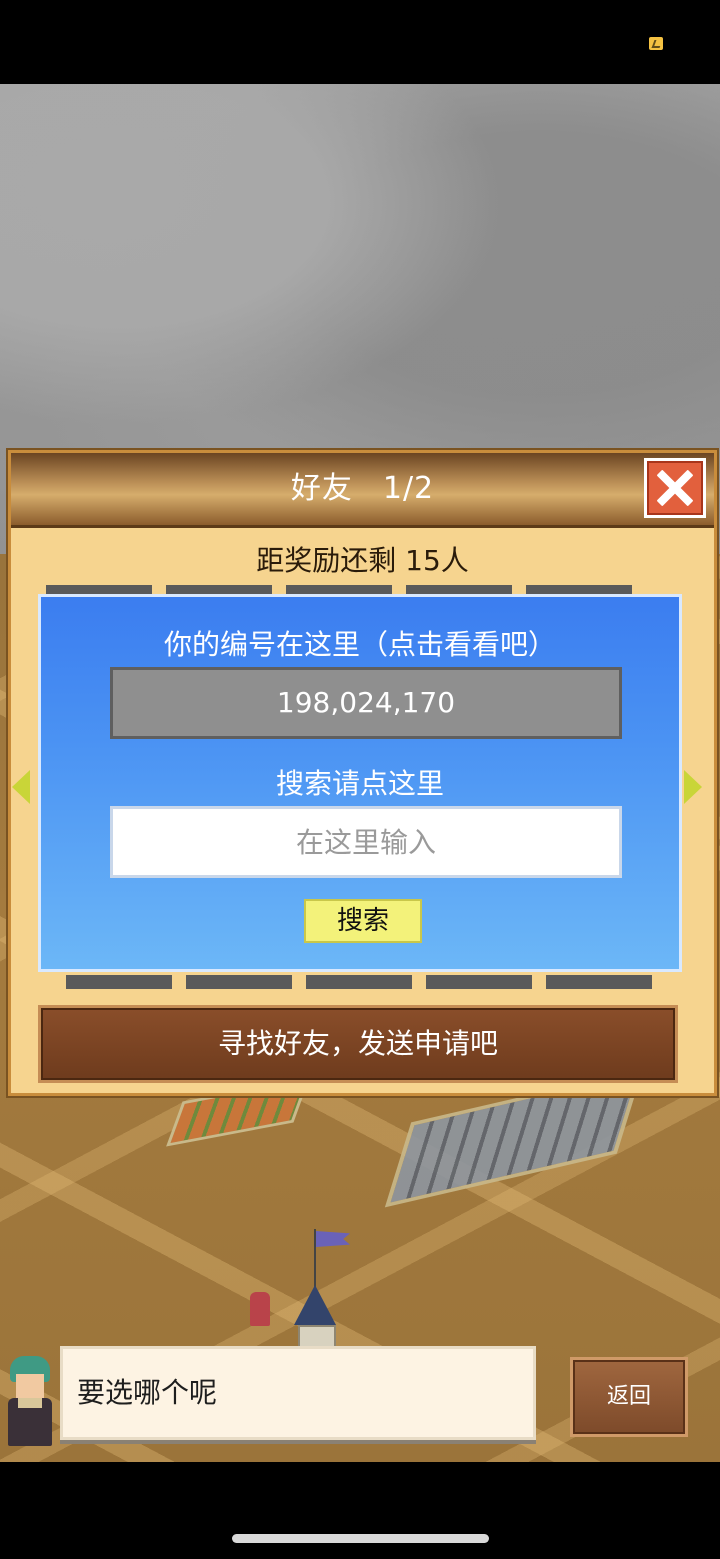 This screenshot has height=1559, width=720. Describe the element at coordinates (366, 703) in the screenshot. I see `player-id-display: 198,024,170` at that location.